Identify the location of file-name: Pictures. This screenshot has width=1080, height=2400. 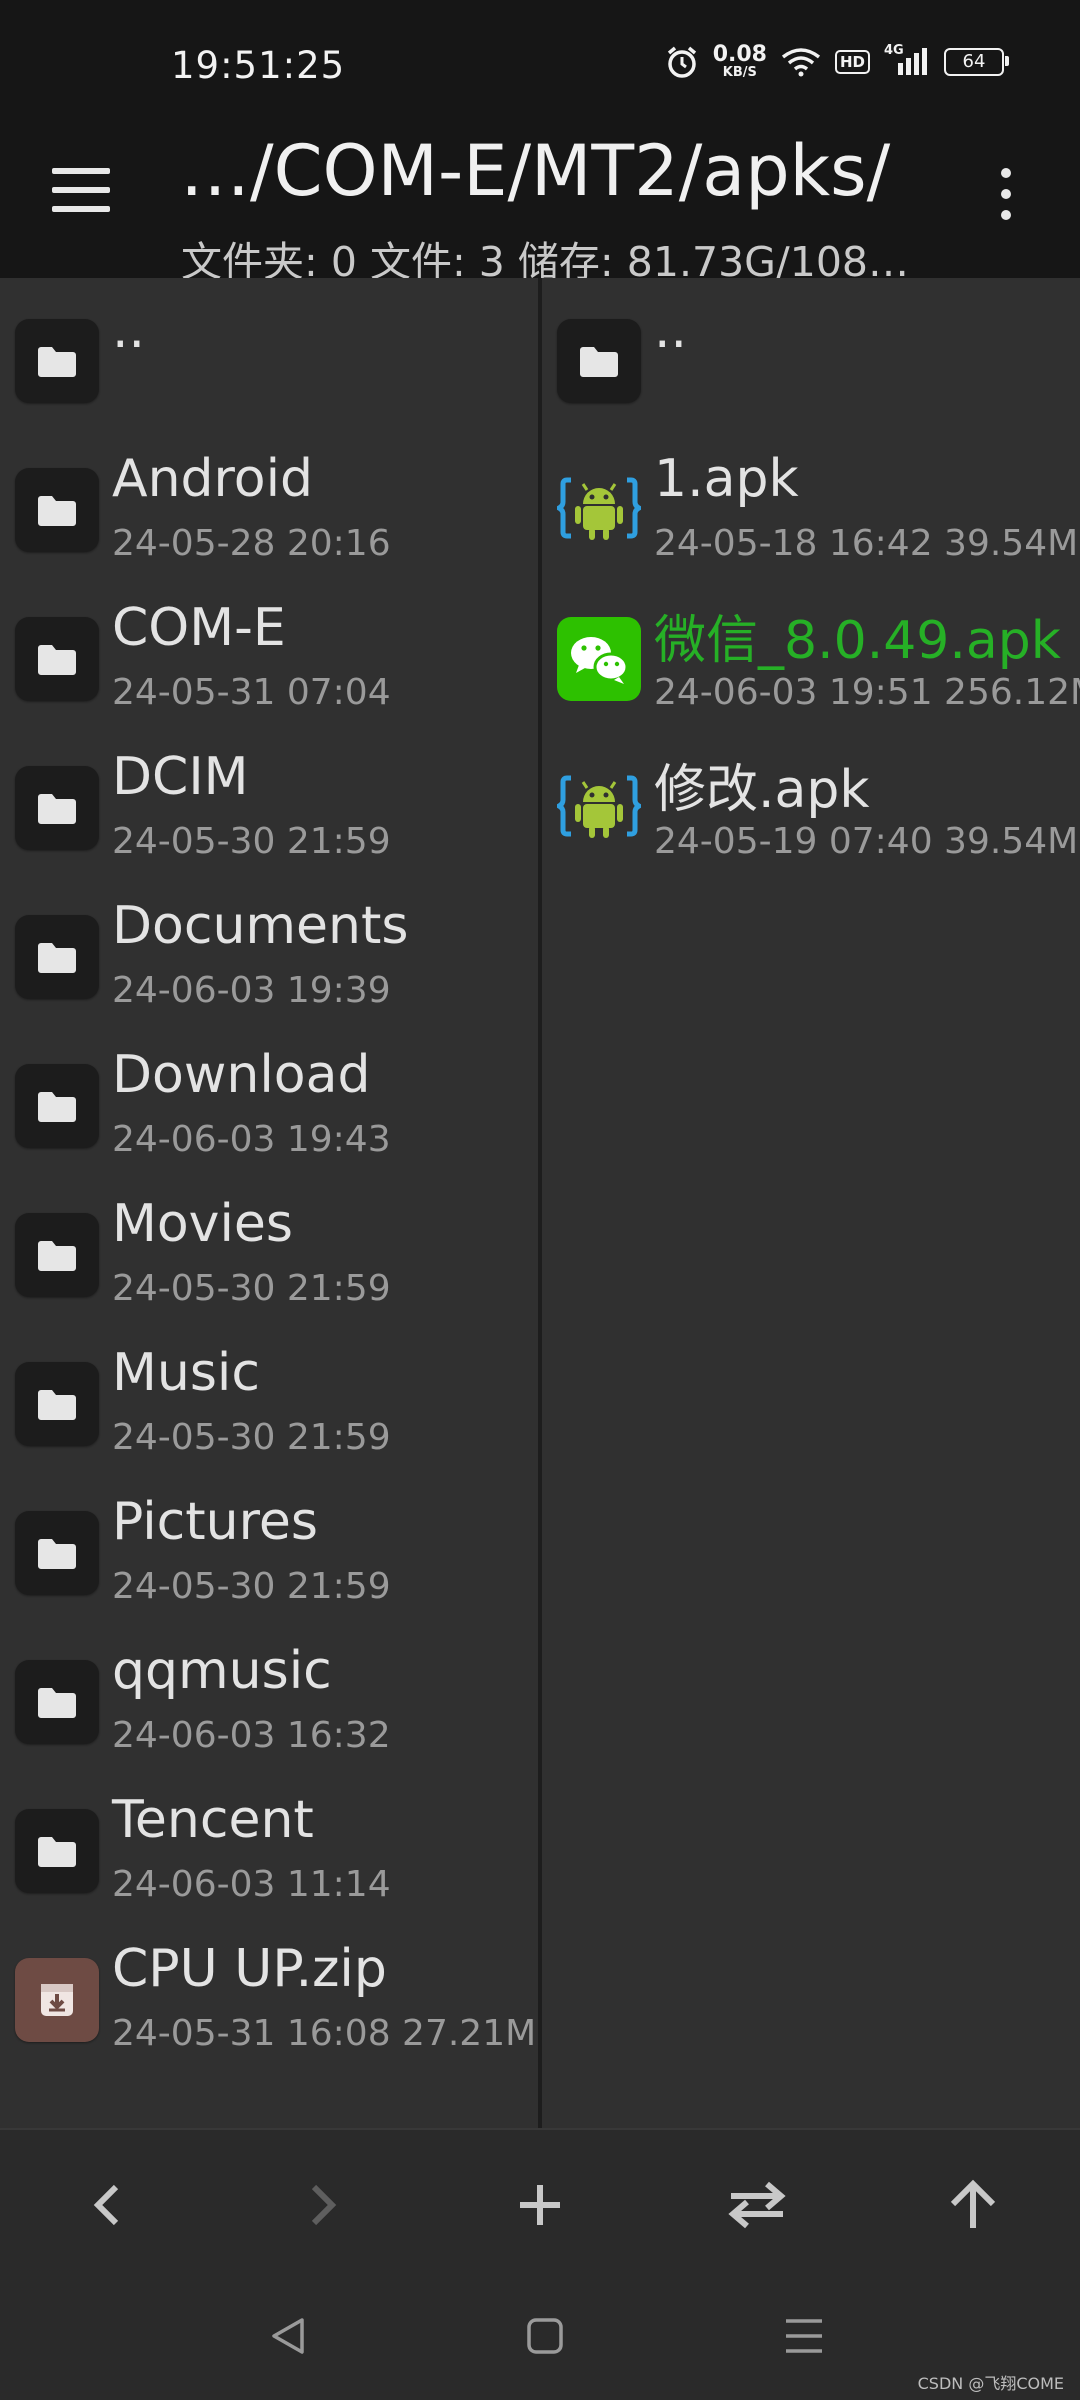
(215, 1522).